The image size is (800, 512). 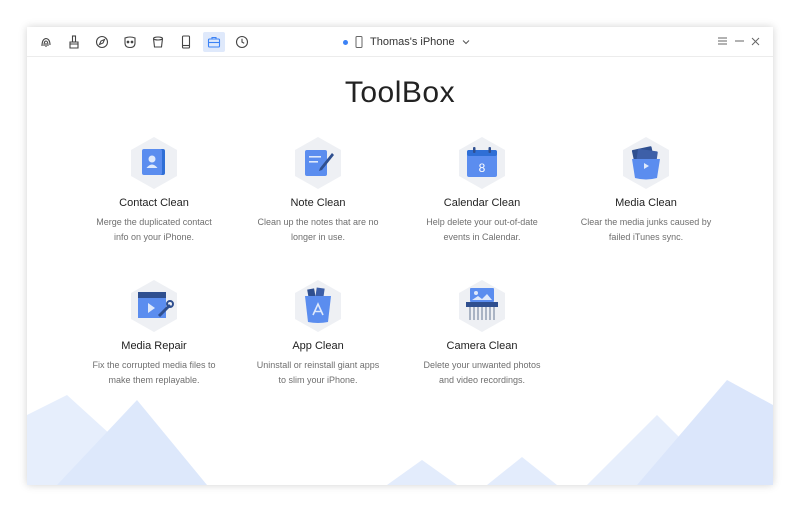 I want to click on phone-small-icon, so click(x=359, y=42).